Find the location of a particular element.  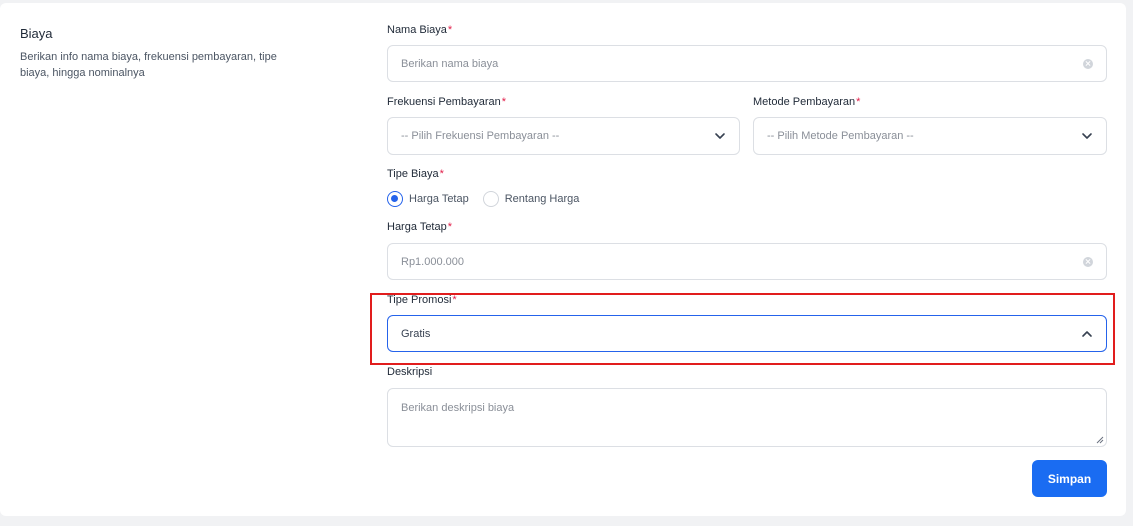

harga-tetap-placeholder: Rp1.000.000 is located at coordinates (432, 261).